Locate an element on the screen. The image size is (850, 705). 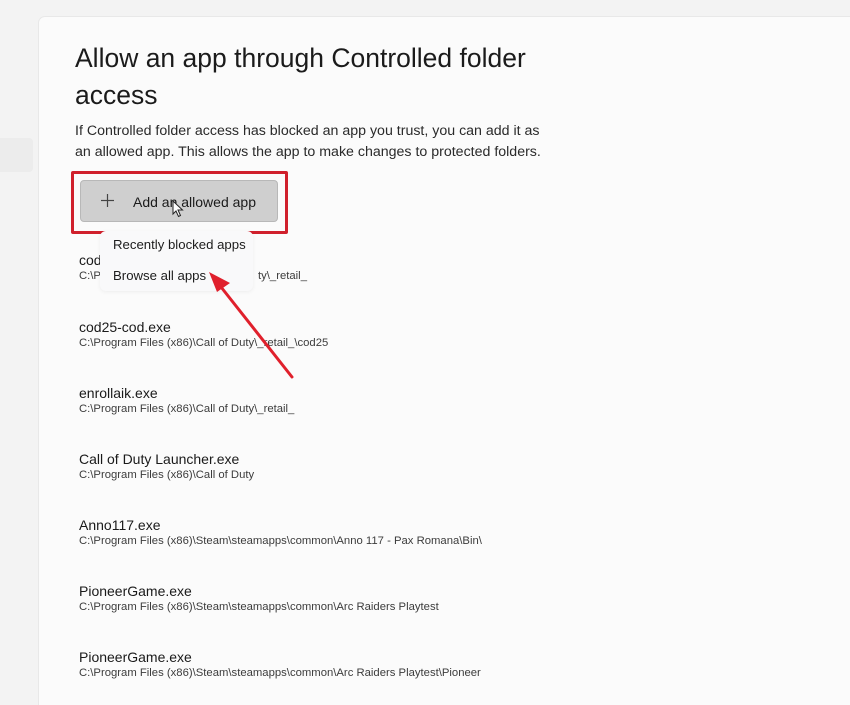
app-name: Anno117.exe is located at coordinates (120, 525).